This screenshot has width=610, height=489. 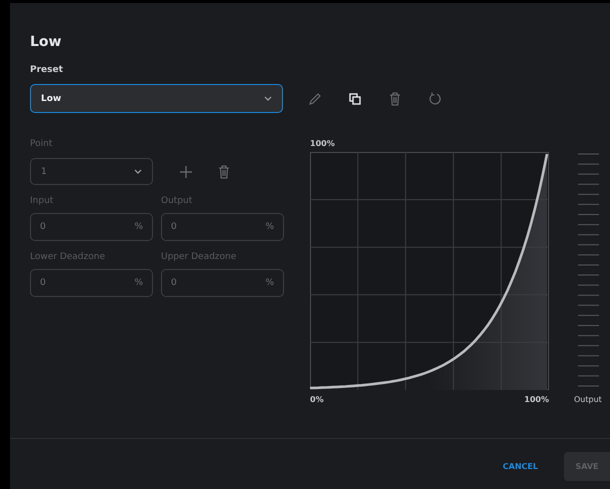 I want to click on preset-label: Preset, so click(x=47, y=70).